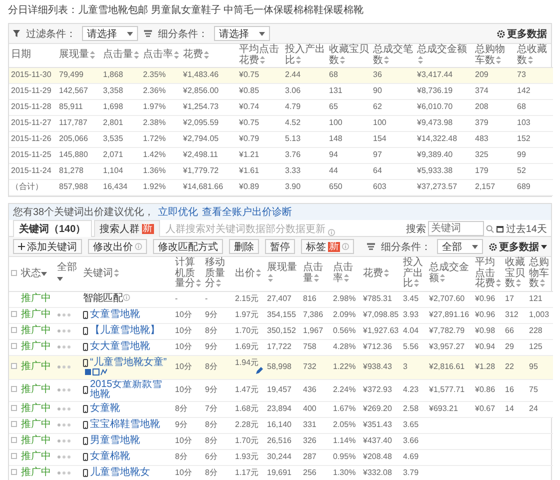  Describe the element at coordinates (242, 33) in the screenshot. I see `segment-select: 请选择` at that location.